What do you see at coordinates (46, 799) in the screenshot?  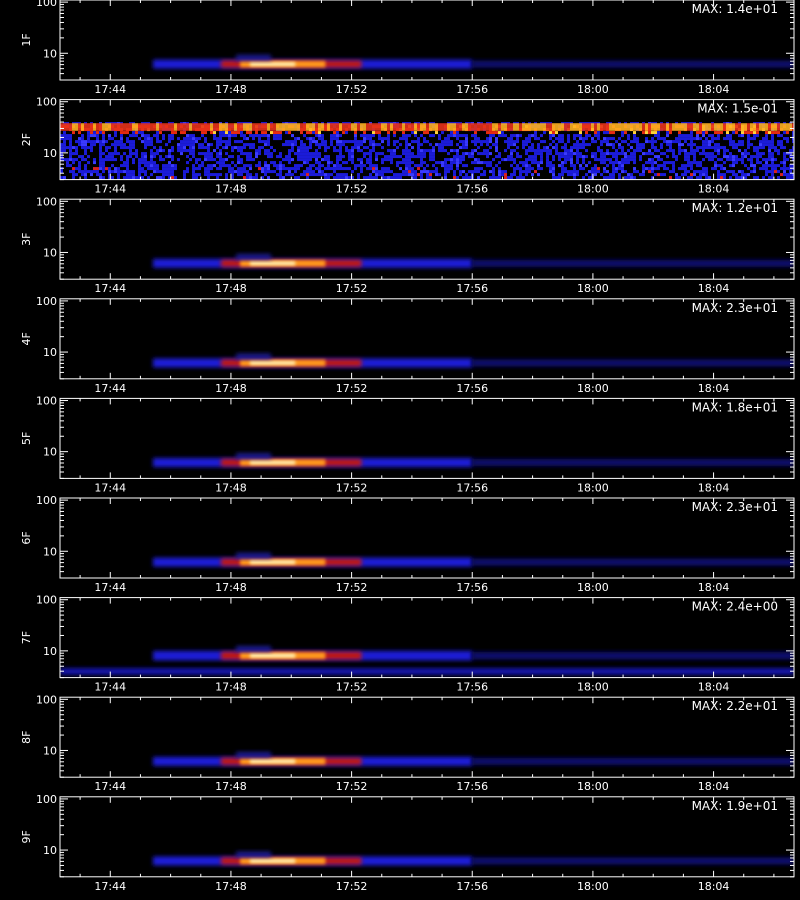 I see `y-tick-label: 100` at bounding box center [46, 799].